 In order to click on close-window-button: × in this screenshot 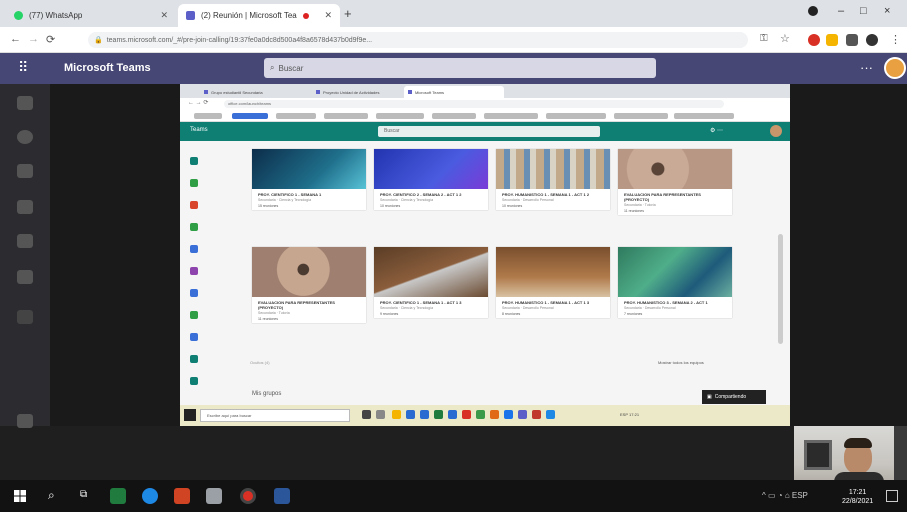, I will do `click(887, 11)`.